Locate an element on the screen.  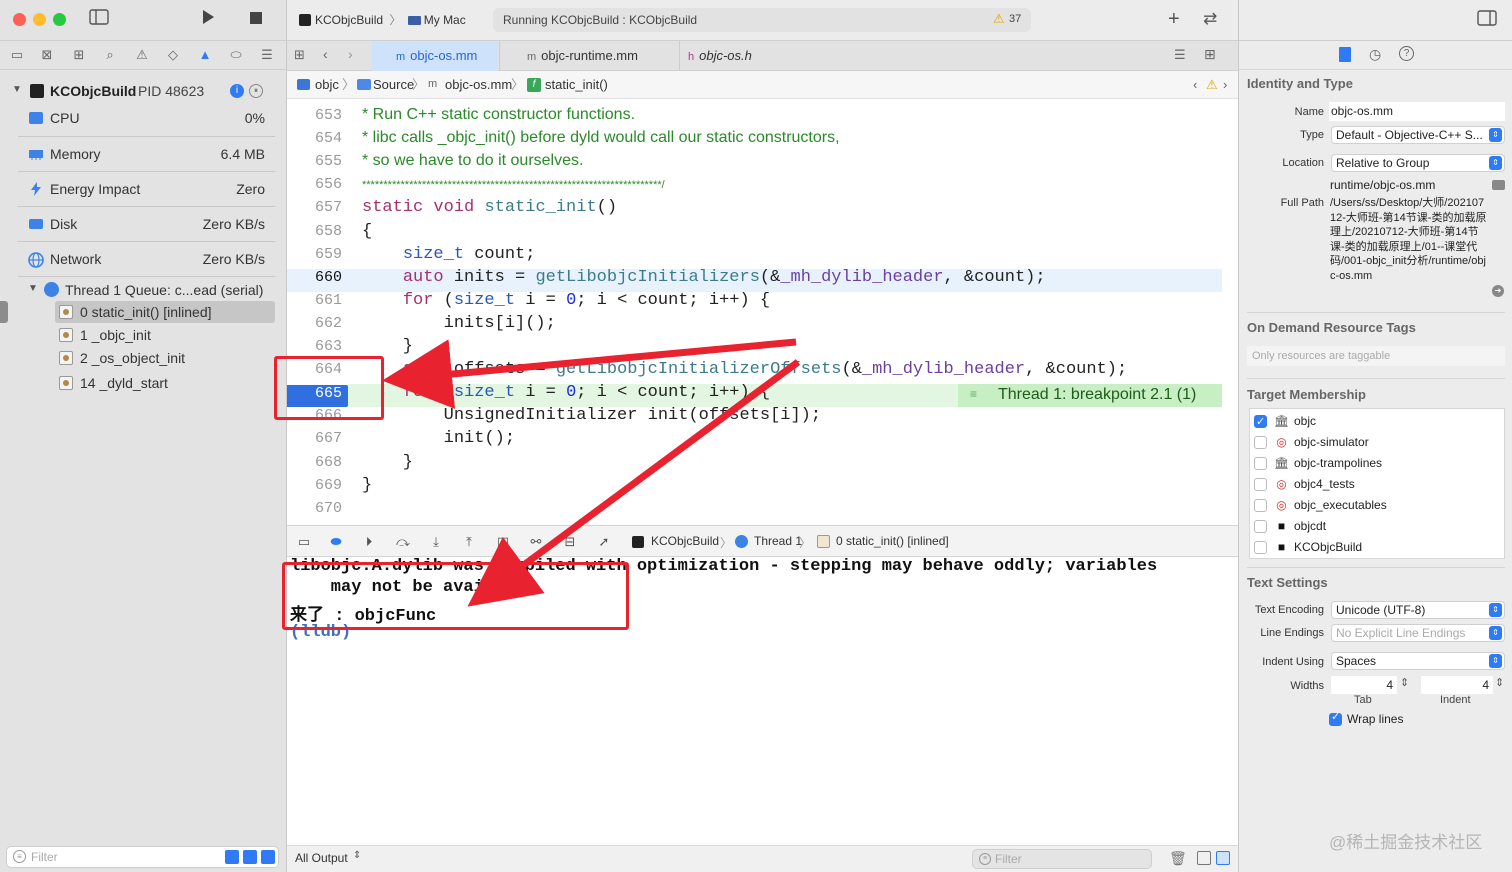
inspector-toggle-icon is located at coordinates (1487, 19).